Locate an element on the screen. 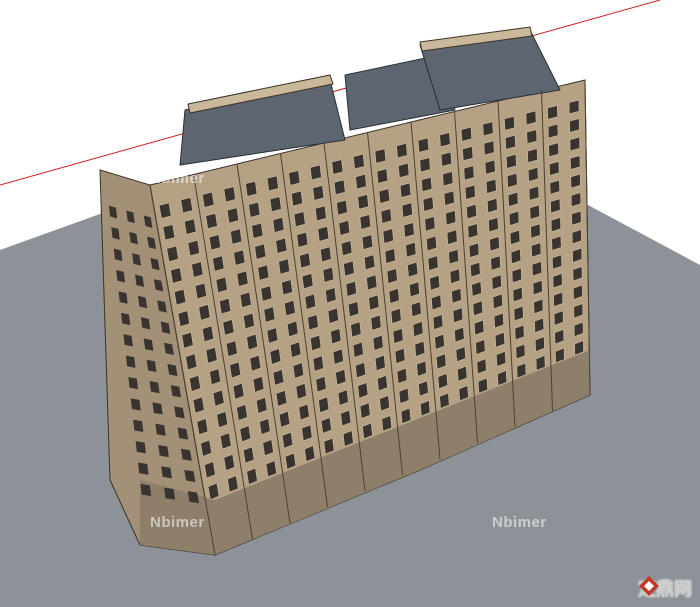  watermark-right-bottom: Nbimer is located at coordinates (519, 522).